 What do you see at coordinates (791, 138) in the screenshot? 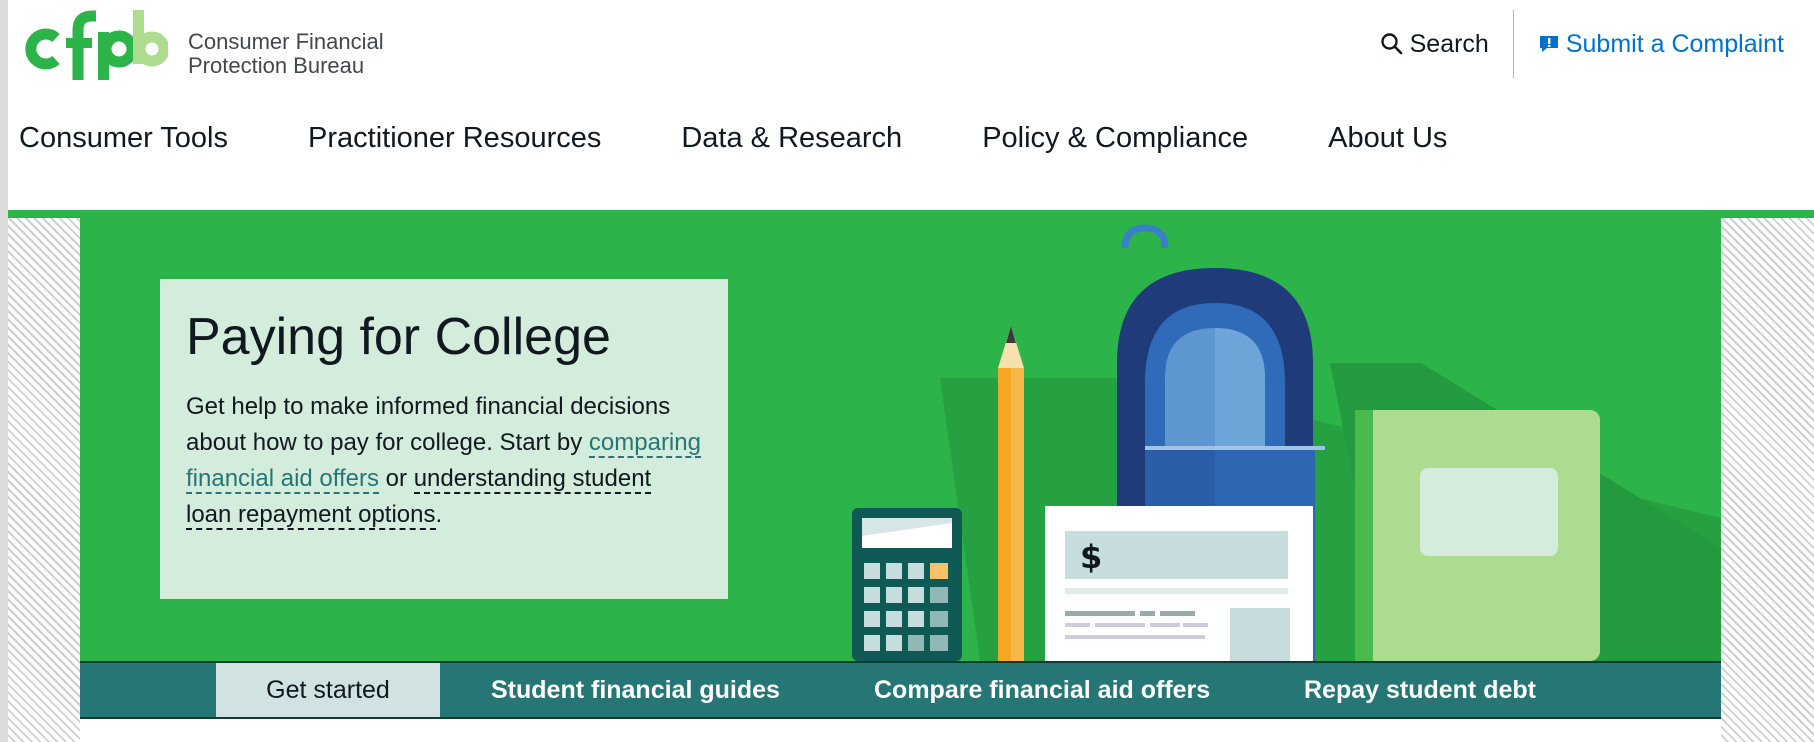
I see `nav-item-data-research: Data & Research` at bounding box center [791, 138].